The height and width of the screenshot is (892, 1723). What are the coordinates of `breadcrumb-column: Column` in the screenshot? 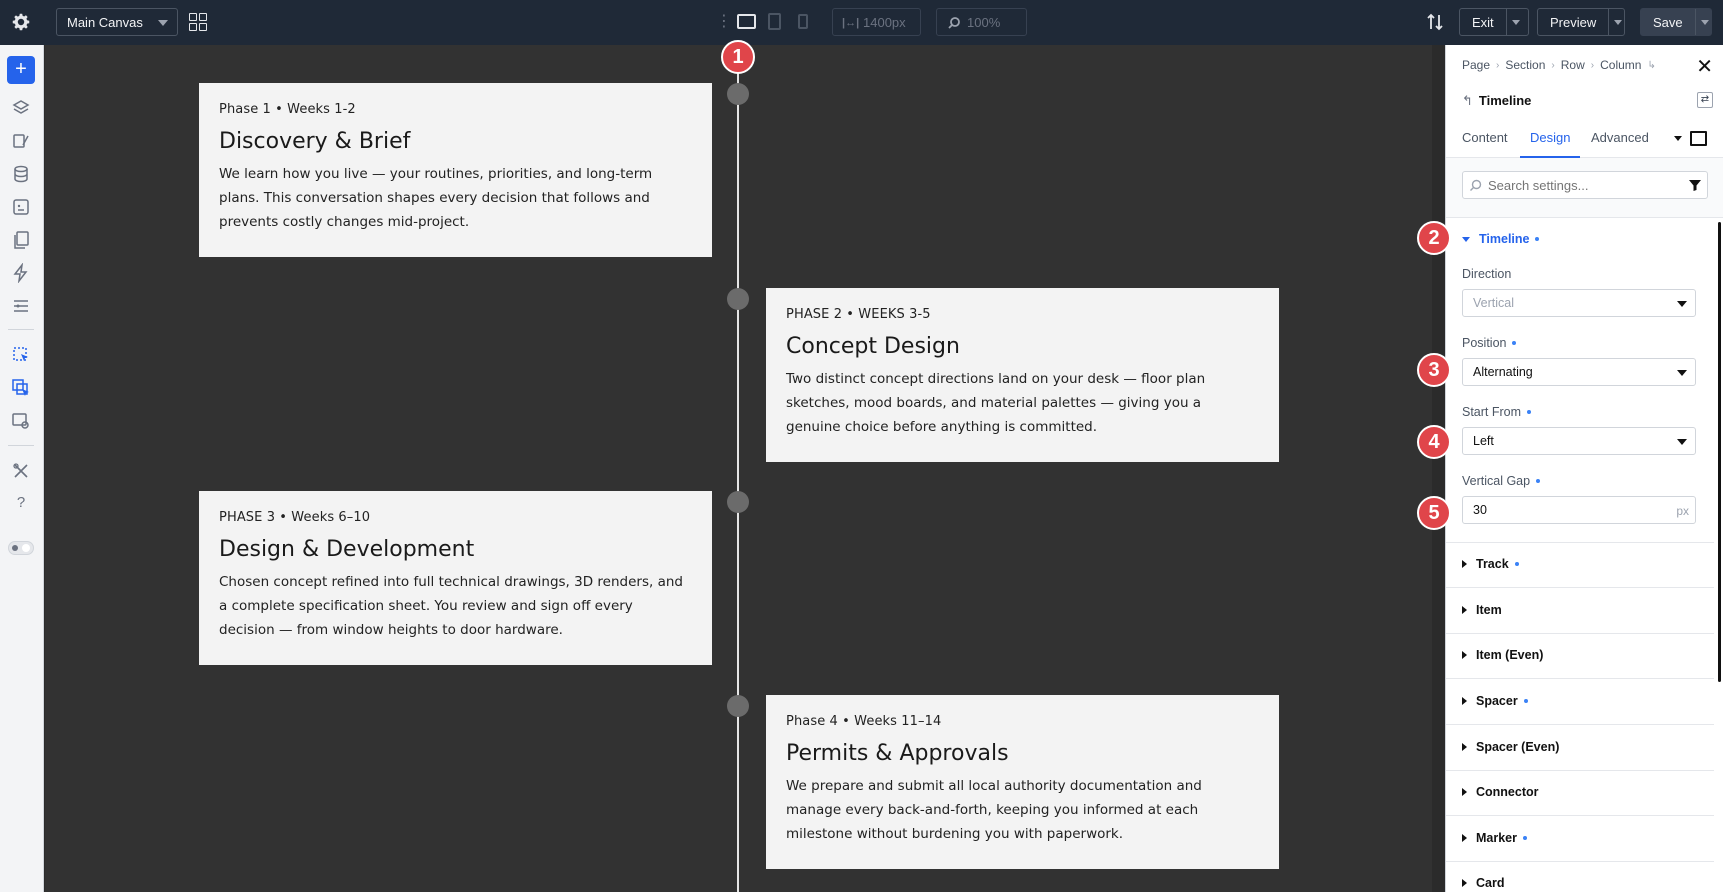 It's located at (1620, 65).